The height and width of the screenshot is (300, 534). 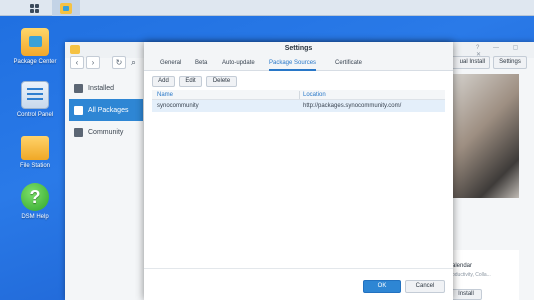 What do you see at coordinates (298, 49) in the screenshot?
I see `dialog-title: Settings` at bounding box center [298, 49].